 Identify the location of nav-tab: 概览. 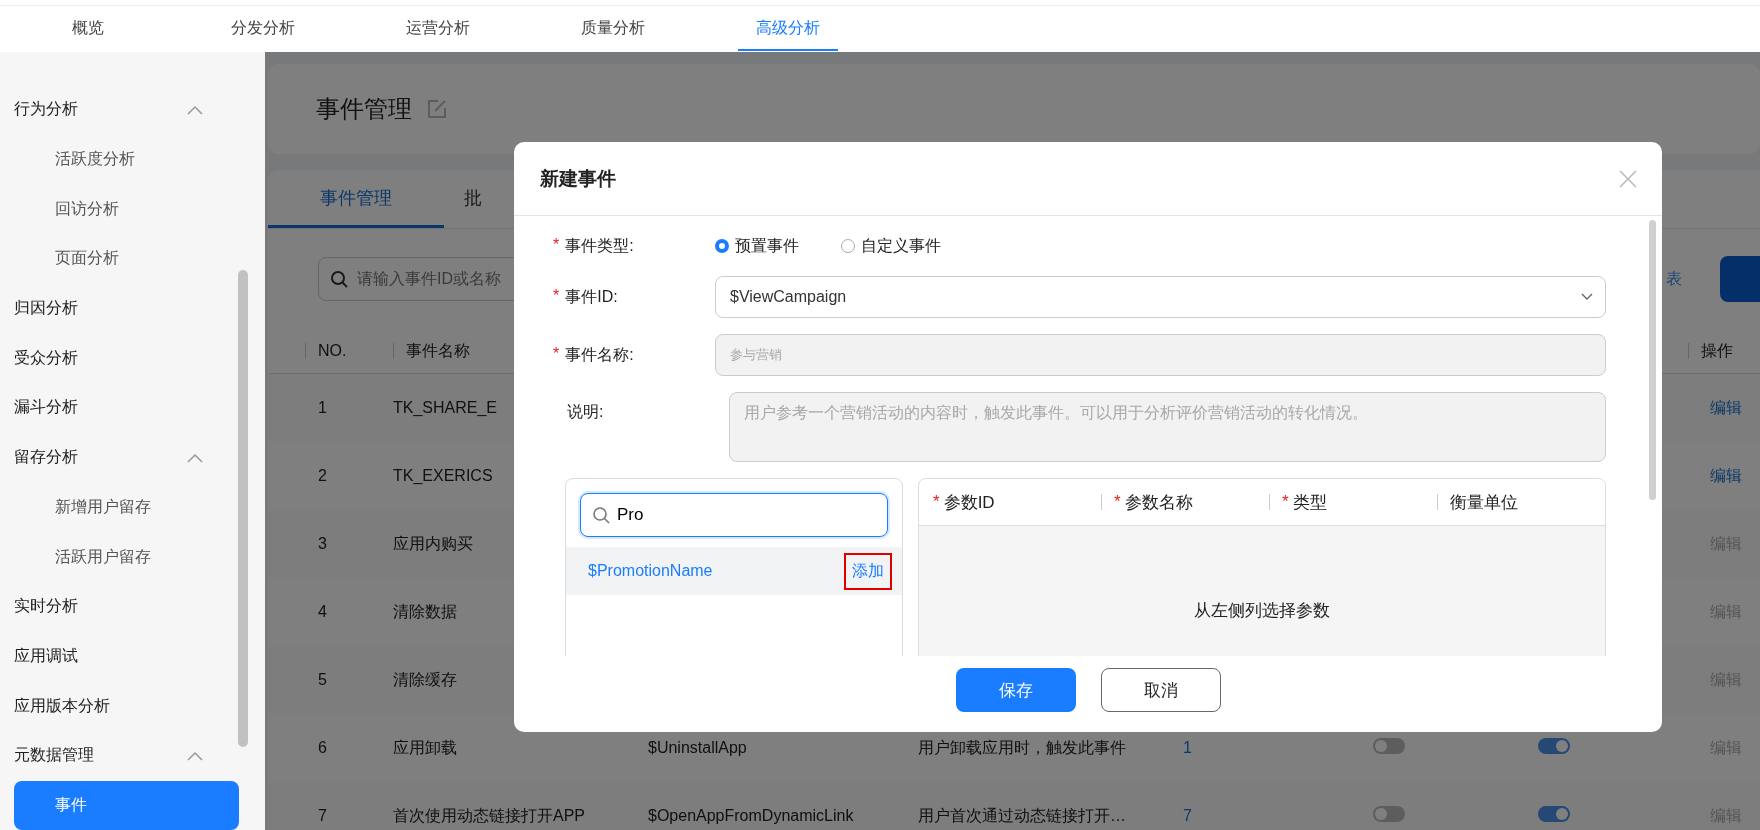
(87, 28).